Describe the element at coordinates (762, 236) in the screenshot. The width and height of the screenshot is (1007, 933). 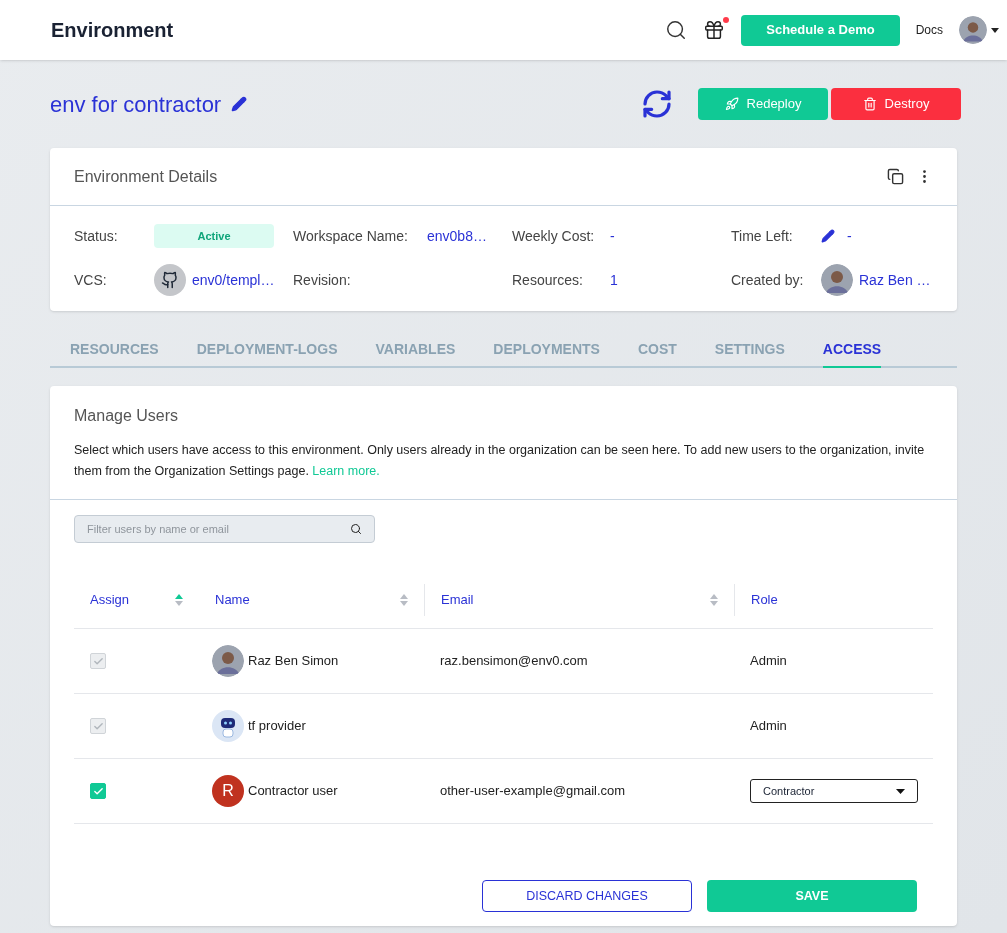
I see `field-label: Time Left:` at that location.